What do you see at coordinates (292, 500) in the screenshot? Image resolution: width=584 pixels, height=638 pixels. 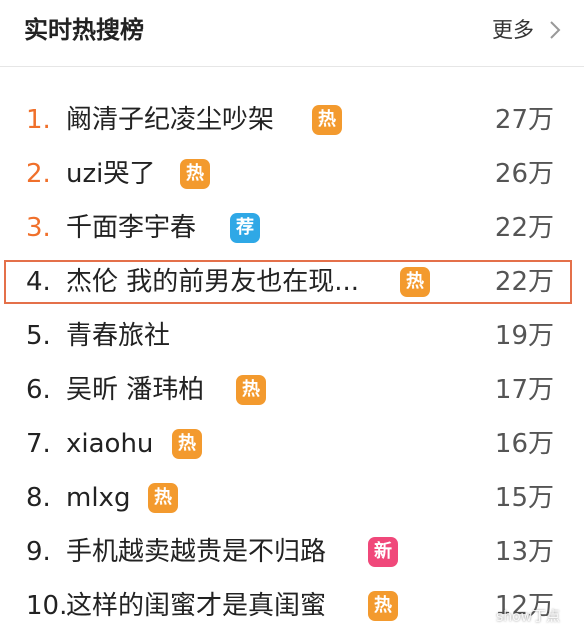 I see `list-item: 8. mlxg 热 15万` at bounding box center [292, 500].